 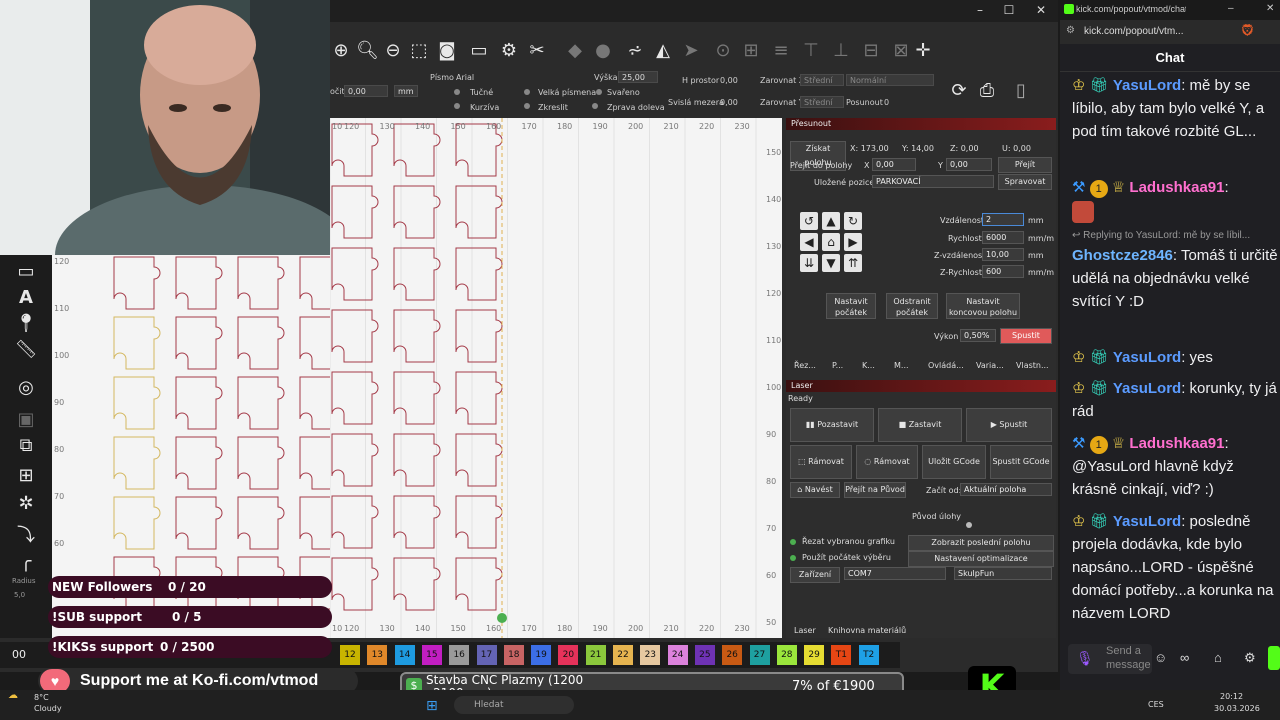 What do you see at coordinates (781, 51) in the screenshot?
I see `align-center-icon: ≡` at bounding box center [781, 51].